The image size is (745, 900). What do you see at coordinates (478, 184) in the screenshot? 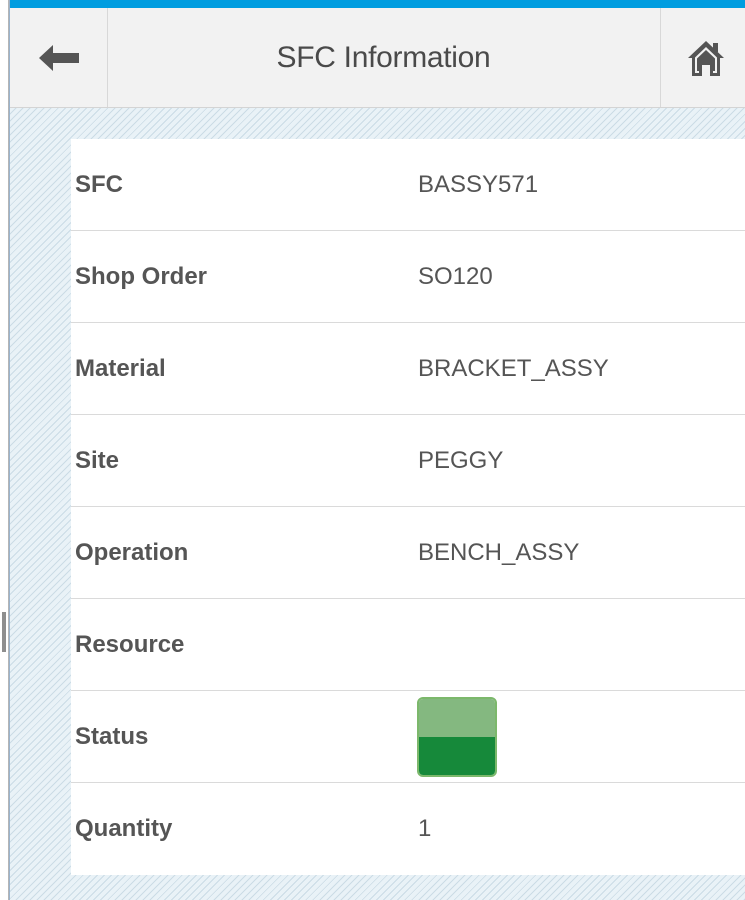
I see `field-value: BASSY571` at bounding box center [478, 184].